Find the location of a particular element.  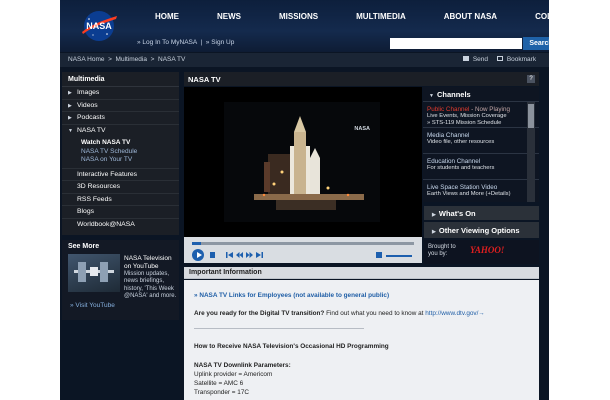

volume-slider is located at coordinates (399, 256).